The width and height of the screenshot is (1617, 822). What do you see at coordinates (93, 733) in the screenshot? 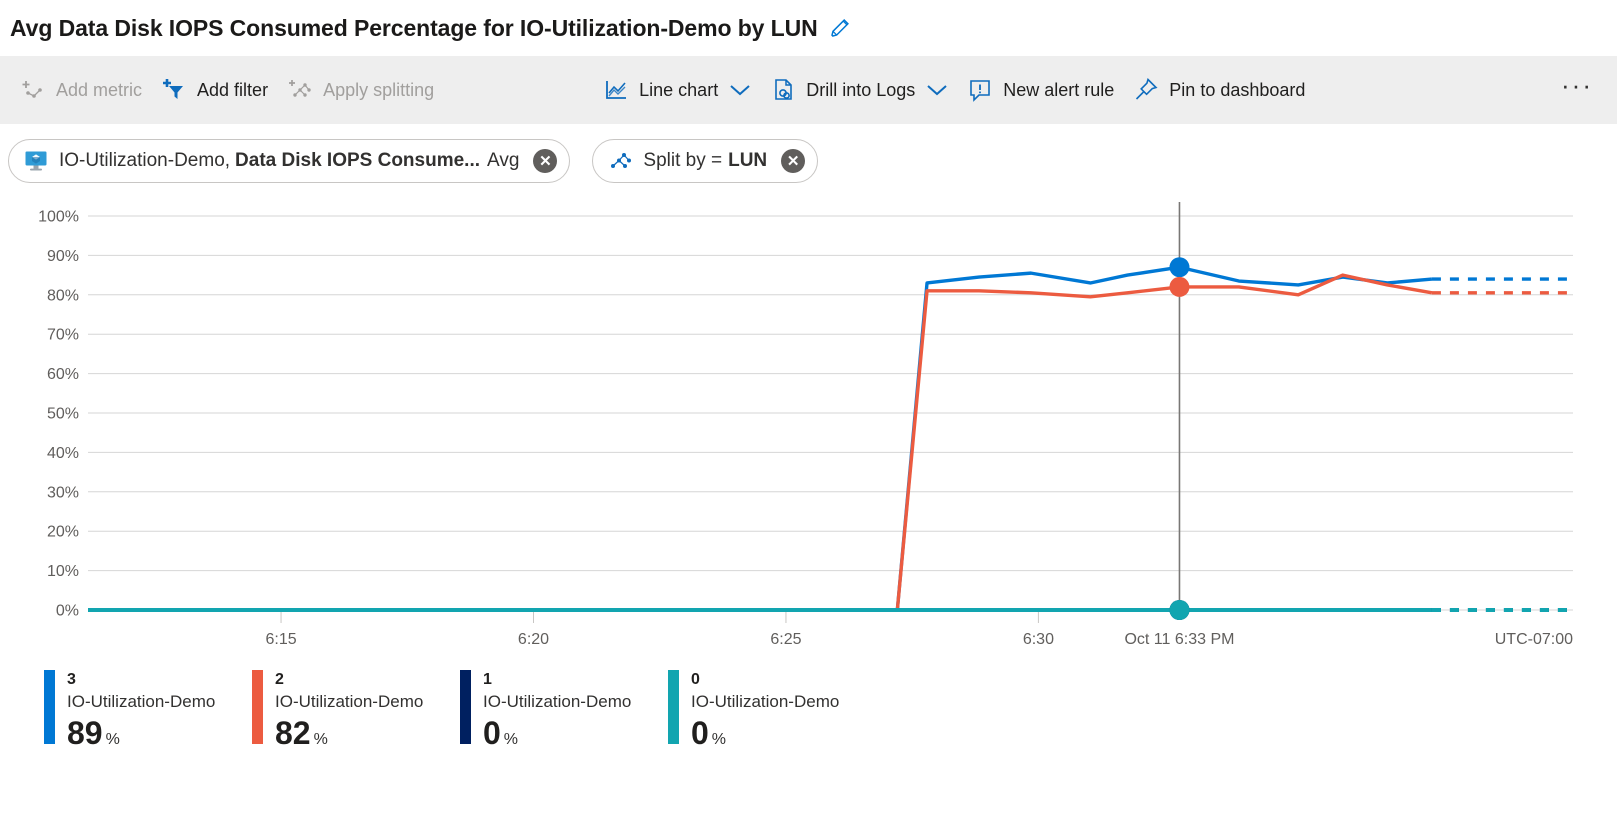
I see `legend-series-value: 89%` at bounding box center [93, 733].